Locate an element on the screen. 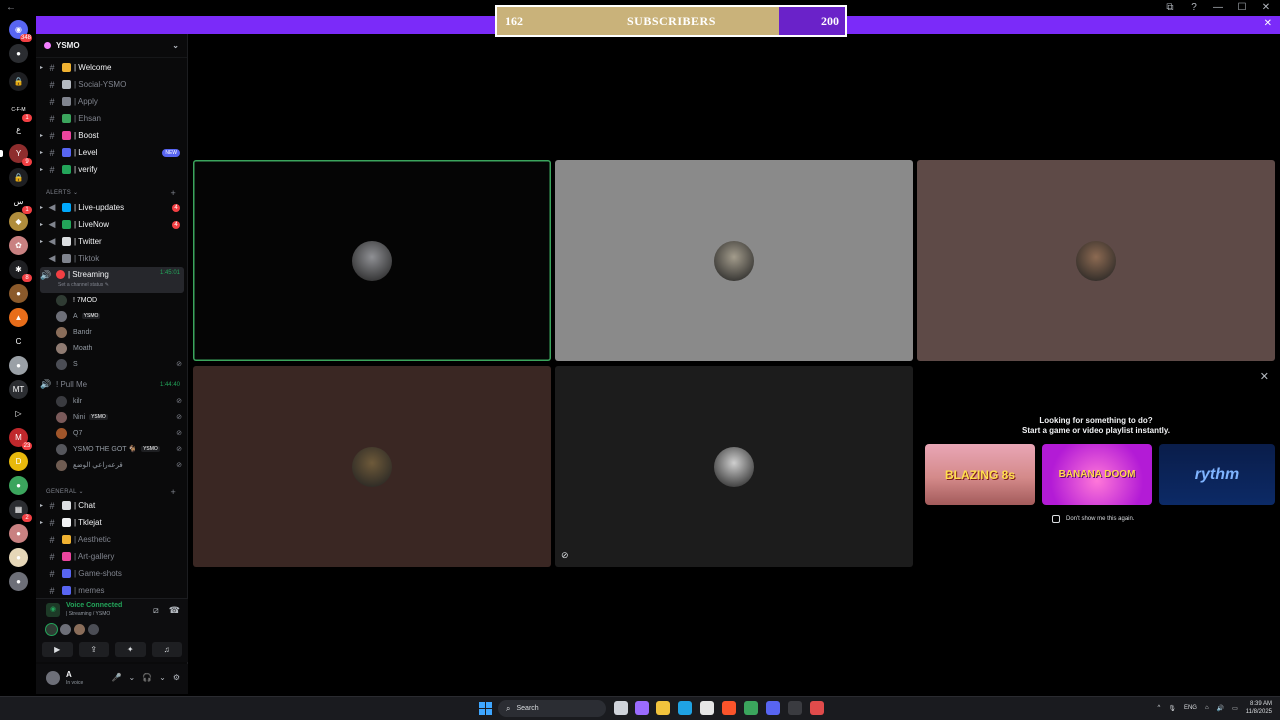 This screenshot has height=720, width=1280. voice-member: YSMO THE GOT 🐐 YSMO ⊘ is located at coordinates (119, 449).